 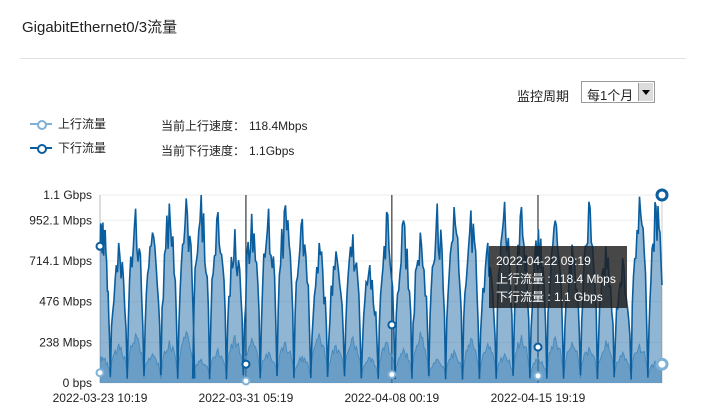 What do you see at coordinates (100, 398) in the screenshot?
I see `x-tick-label: 2022-03-23 10:19` at bounding box center [100, 398].